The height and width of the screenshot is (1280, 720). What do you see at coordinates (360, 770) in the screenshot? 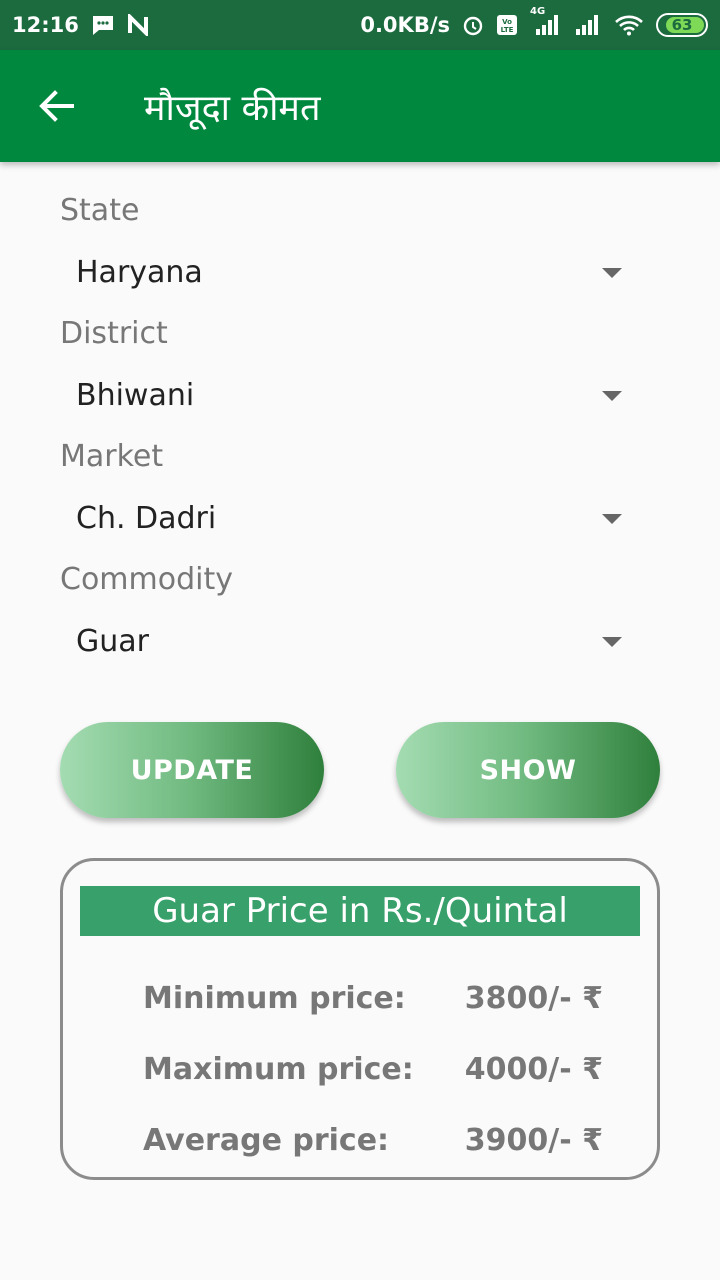
I see `action-buttons: UPDATE SHOW` at bounding box center [360, 770].